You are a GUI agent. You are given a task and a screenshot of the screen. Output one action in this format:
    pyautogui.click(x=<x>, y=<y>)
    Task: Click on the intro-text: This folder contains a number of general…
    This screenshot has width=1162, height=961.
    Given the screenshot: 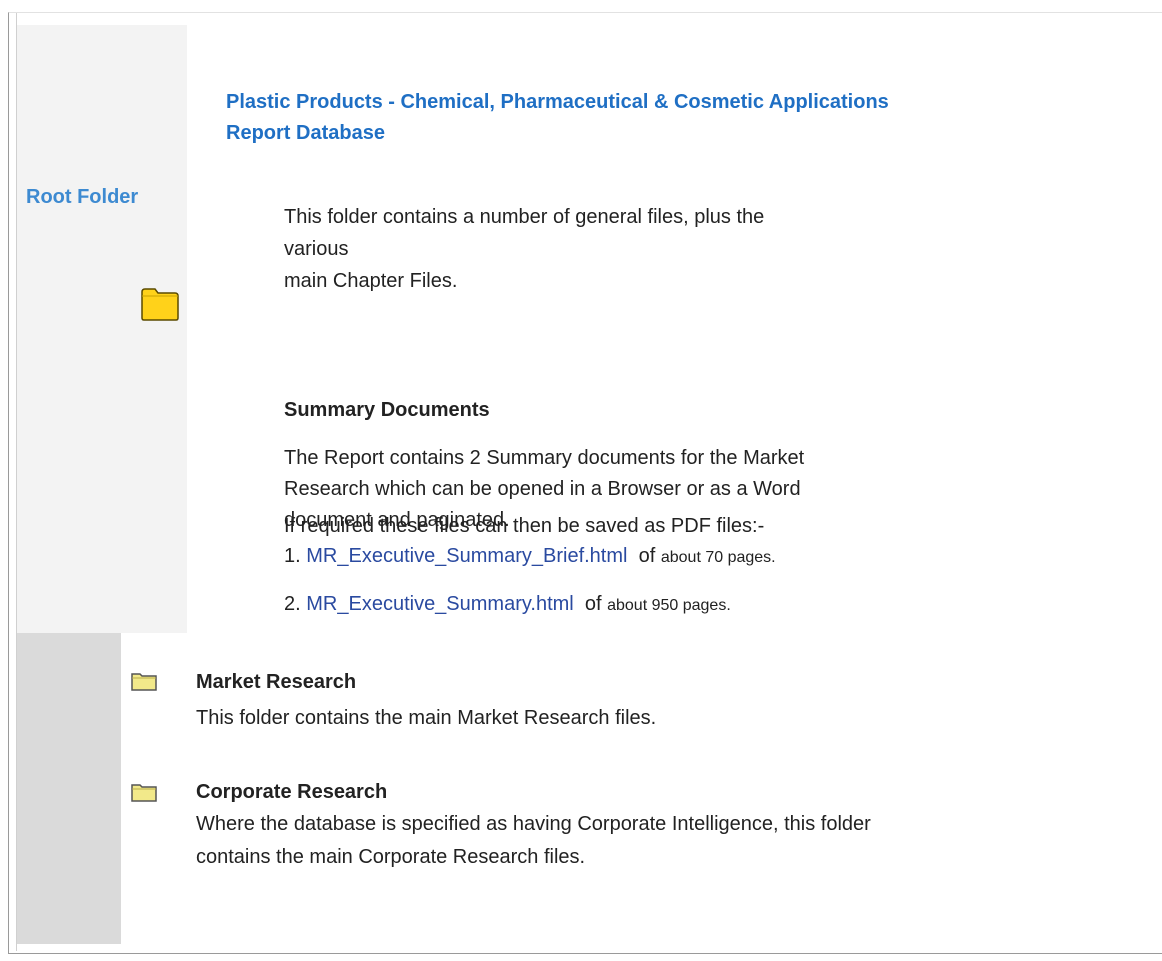 What is the action you would take?
    pyautogui.click(x=544, y=249)
    